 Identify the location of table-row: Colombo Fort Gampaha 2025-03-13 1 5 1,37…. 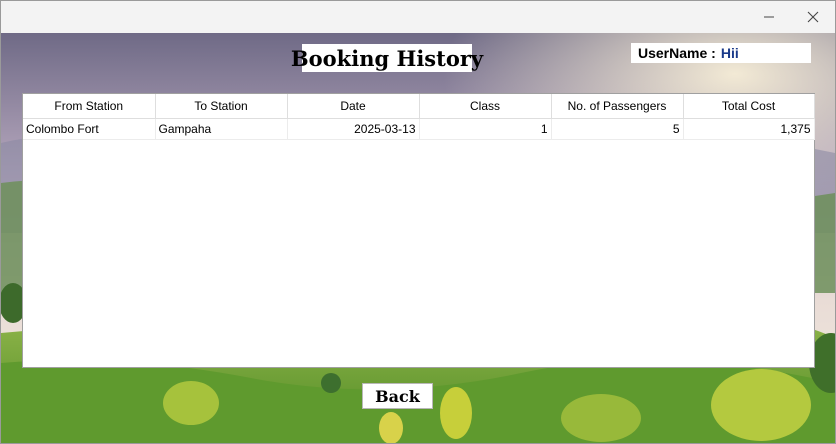
(419, 129).